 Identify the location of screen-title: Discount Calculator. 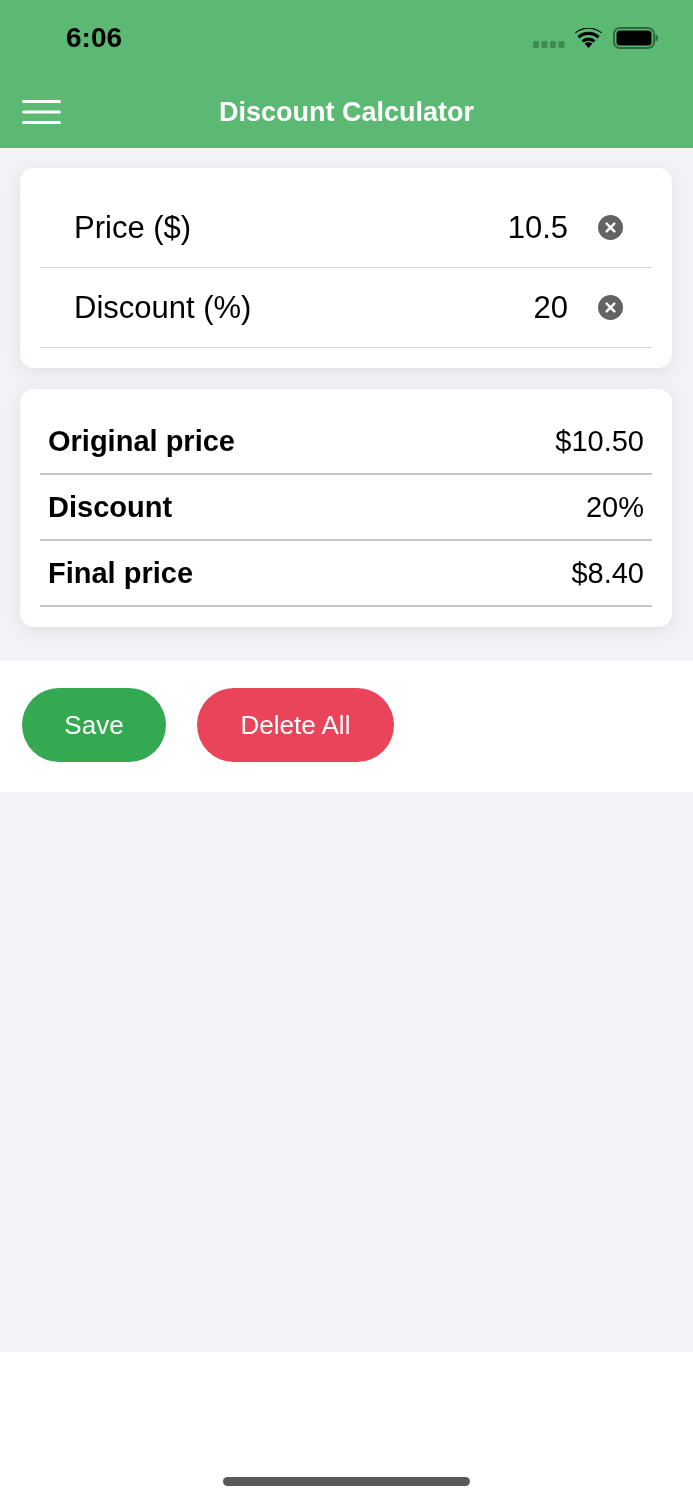
(346, 112).